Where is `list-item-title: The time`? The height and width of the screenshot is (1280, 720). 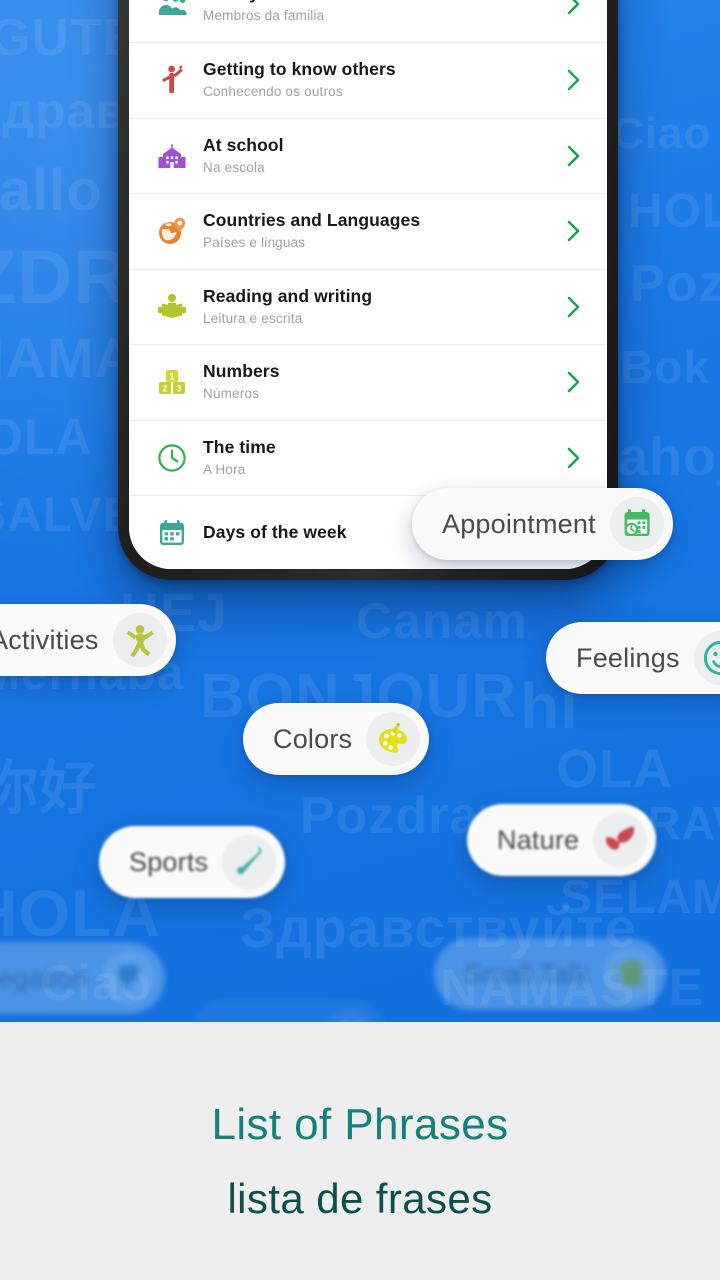 list-item-title: The time is located at coordinates (239, 446).